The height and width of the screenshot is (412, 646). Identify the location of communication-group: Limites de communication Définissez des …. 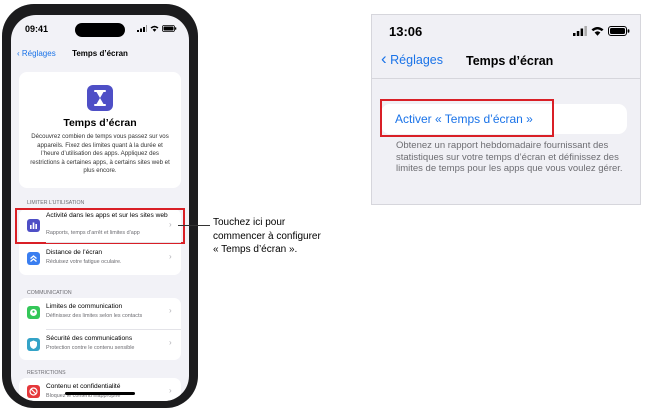
(100, 329).